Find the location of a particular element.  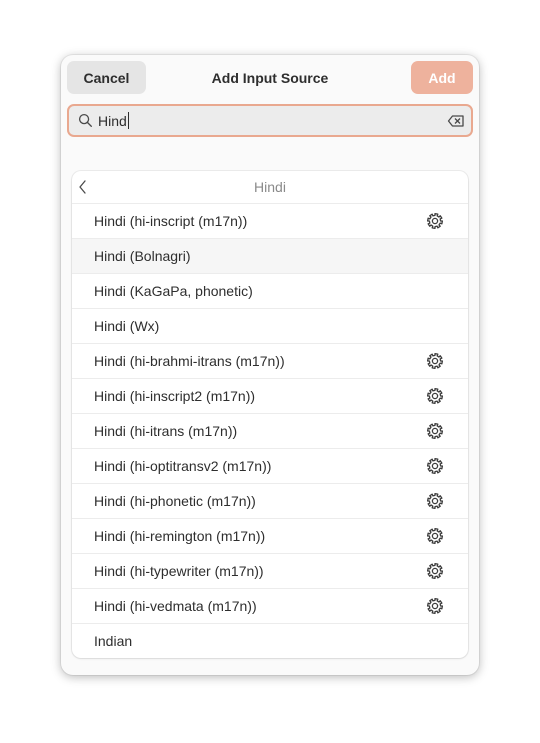

list-item-label: Indian is located at coordinates (113, 641).